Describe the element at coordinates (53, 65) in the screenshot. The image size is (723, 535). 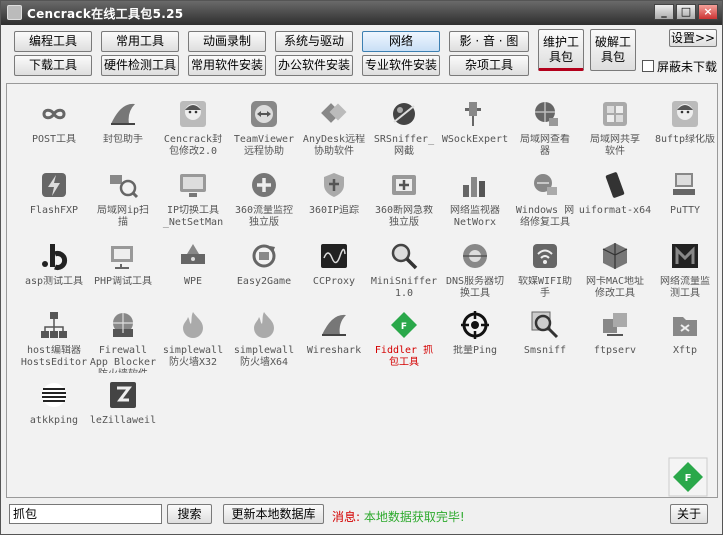
I see `tab-download: 下载工具` at that location.